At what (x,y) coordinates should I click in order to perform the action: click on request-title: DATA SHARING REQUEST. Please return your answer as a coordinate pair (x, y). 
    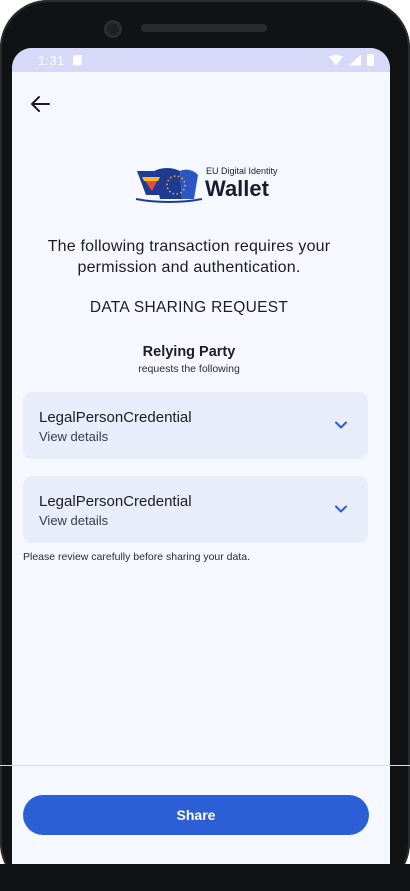
    Looking at the image, I should click on (189, 307).